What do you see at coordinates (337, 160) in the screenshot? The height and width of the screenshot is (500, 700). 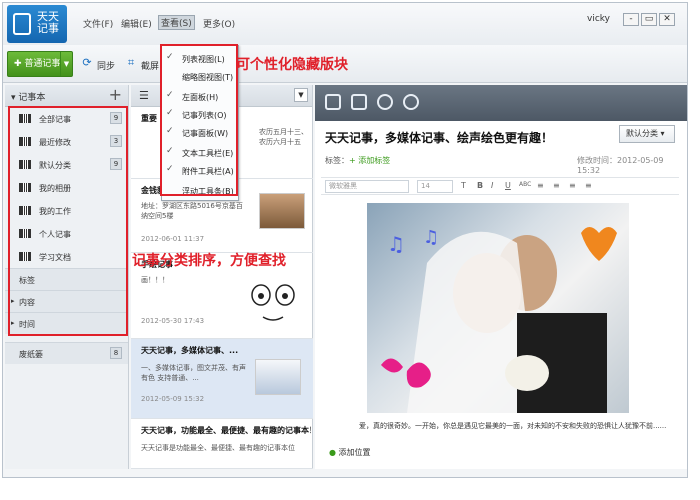 I see `tags-label: 标签：` at bounding box center [337, 160].